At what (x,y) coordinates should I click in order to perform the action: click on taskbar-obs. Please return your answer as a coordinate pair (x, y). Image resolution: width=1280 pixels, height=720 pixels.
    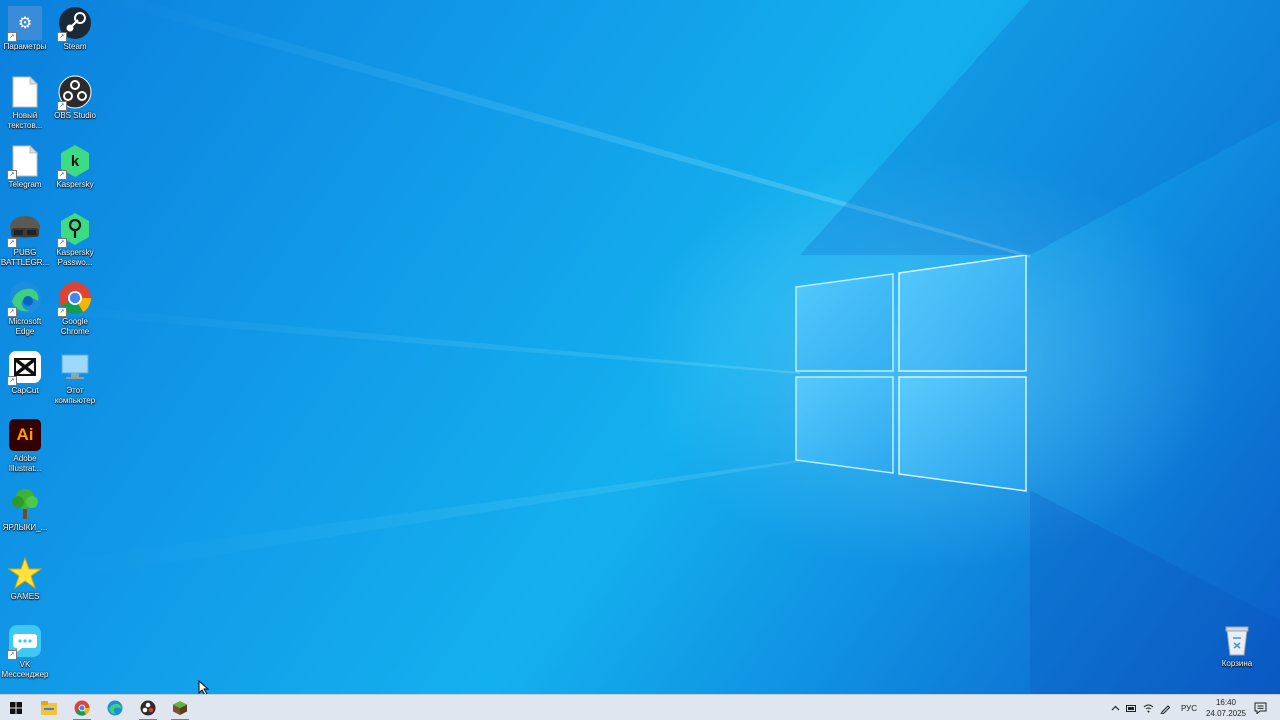
    Looking at the image, I should click on (148, 707).